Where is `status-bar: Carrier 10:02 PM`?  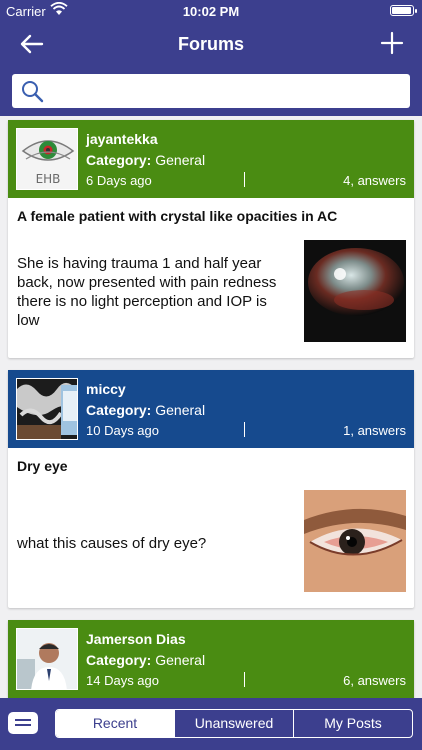
status-bar: Carrier 10:02 PM is located at coordinates (211, 11).